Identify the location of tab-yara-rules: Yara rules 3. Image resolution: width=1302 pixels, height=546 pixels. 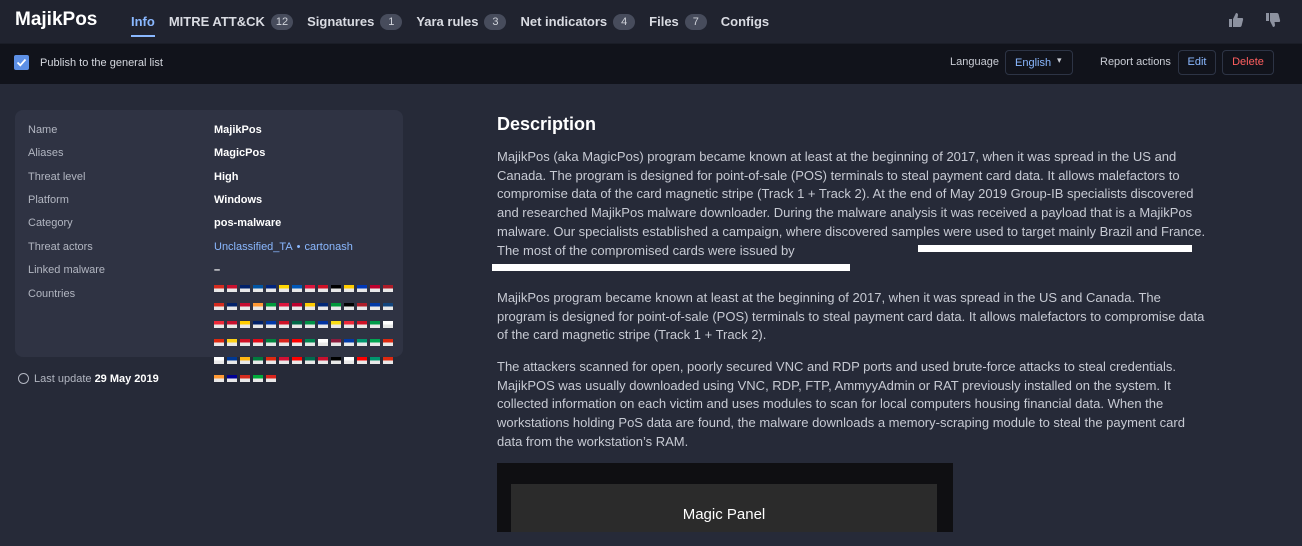
(461, 21).